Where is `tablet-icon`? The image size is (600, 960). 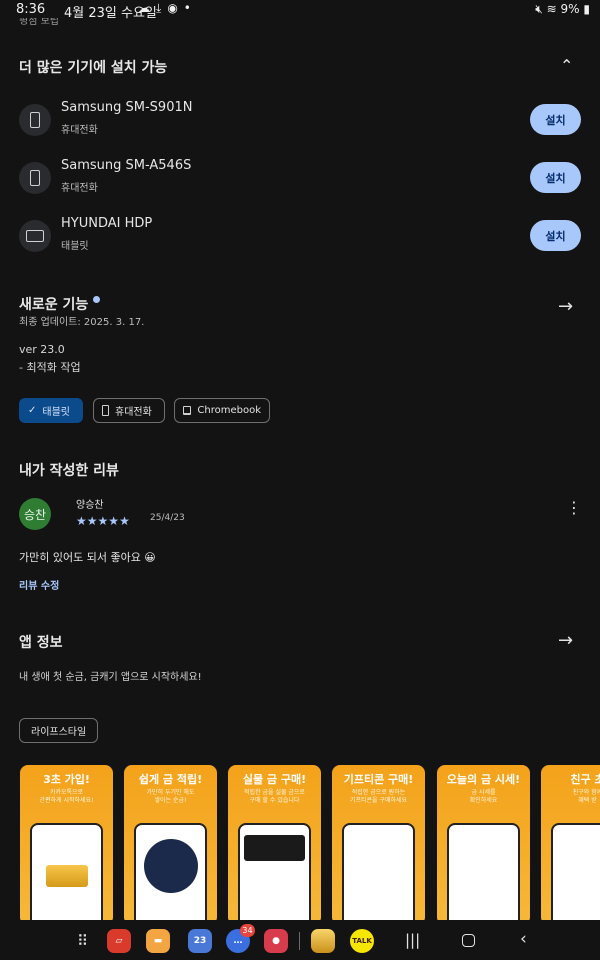
tablet-icon is located at coordinates (35, 236).